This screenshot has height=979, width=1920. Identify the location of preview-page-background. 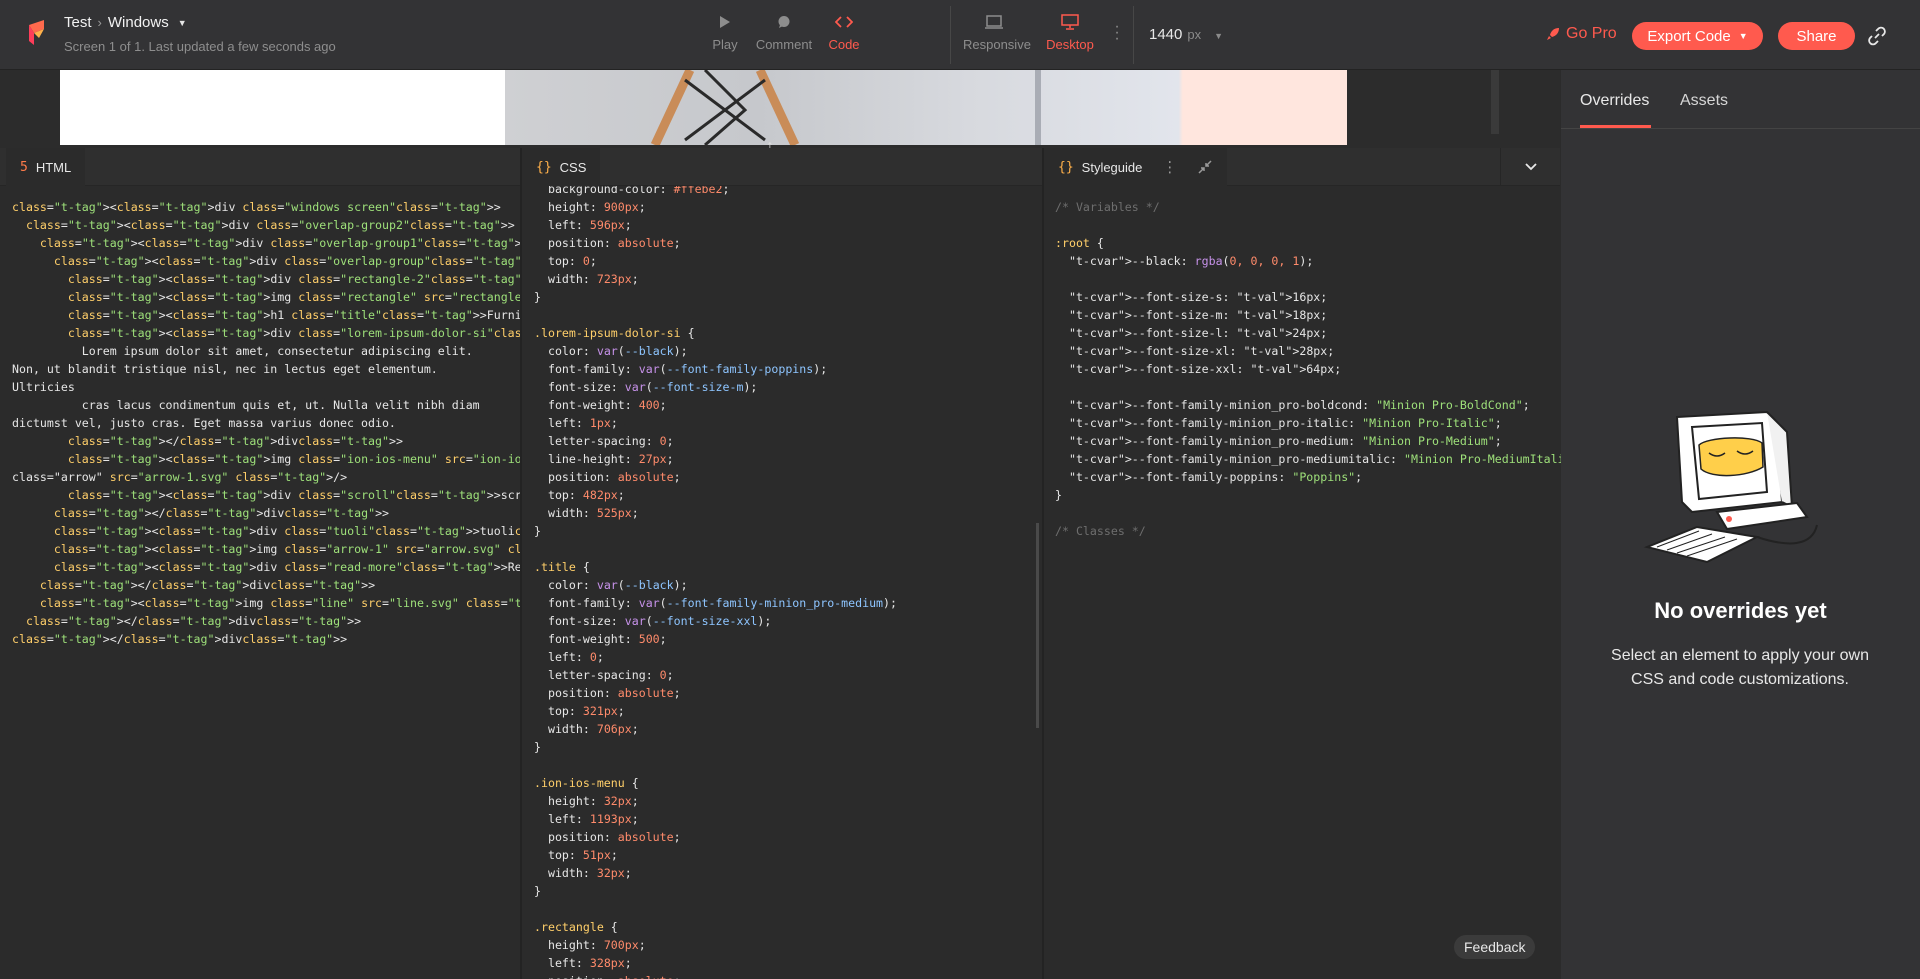
(282, 107).